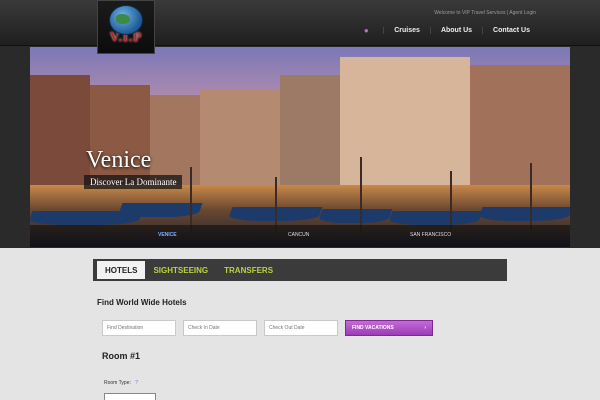  Describe the element at coordinates (301, 328) in the screenshot. I see `checkout-date-input` at that location.